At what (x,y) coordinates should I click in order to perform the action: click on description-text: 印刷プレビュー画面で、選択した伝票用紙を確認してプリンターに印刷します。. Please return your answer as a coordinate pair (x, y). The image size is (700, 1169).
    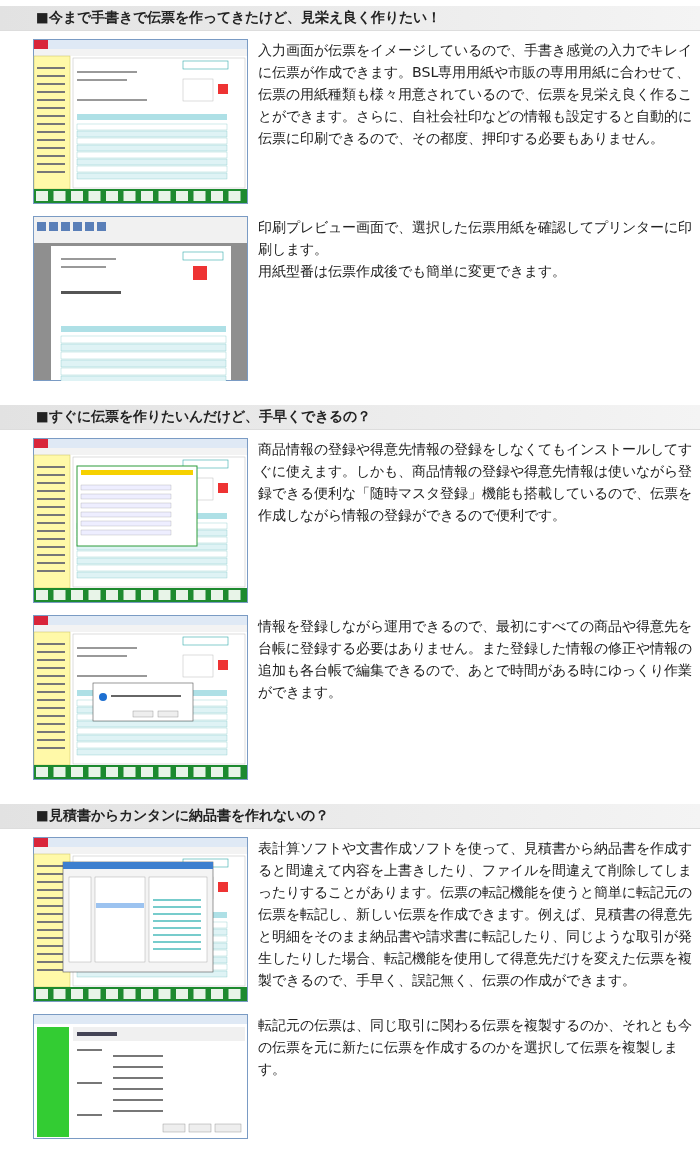
    Looking at the image, I should click on (475, 238).